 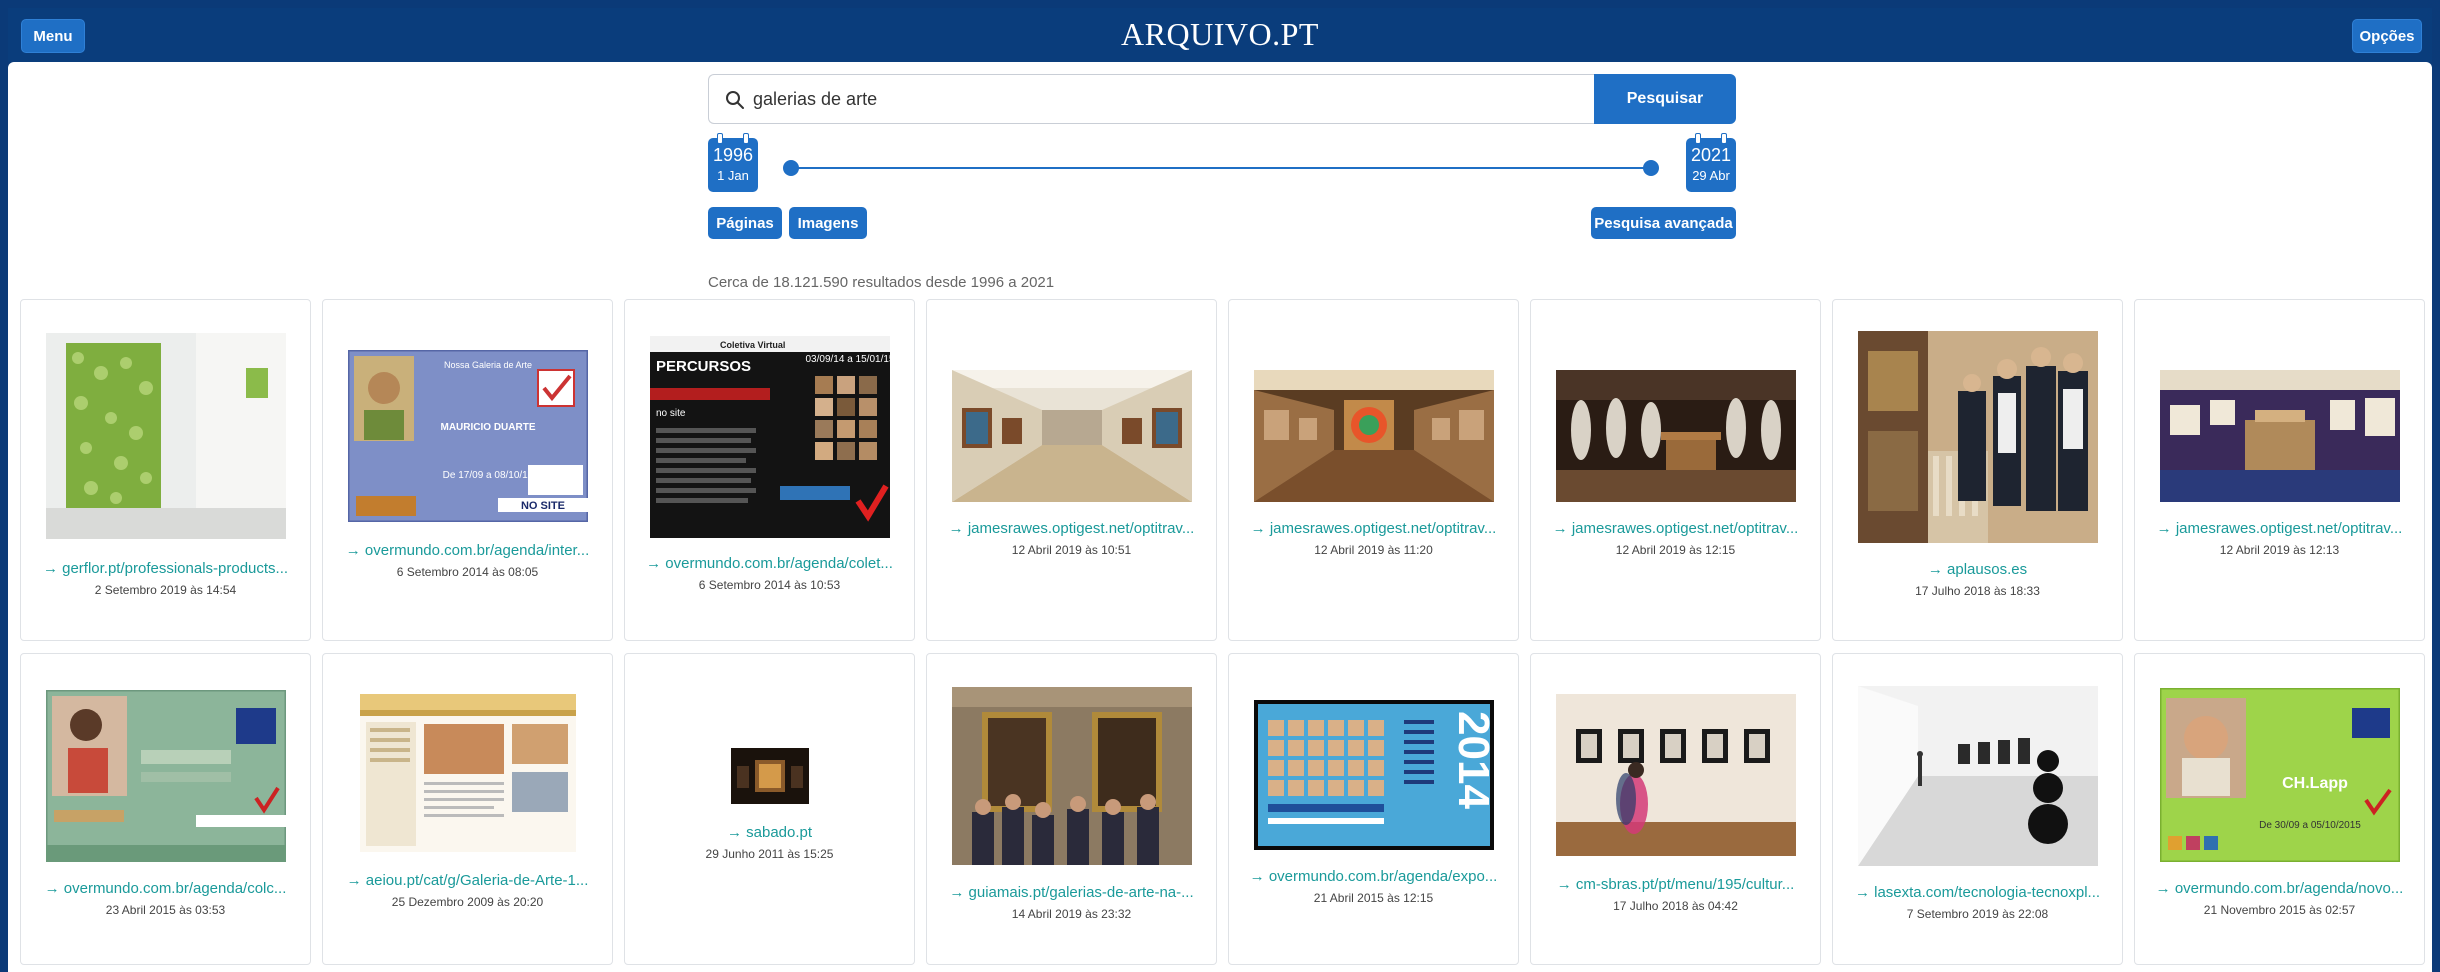 I want to click on result-date: 29 Junho 2011 às 15:25, so click(x=769, y=854).